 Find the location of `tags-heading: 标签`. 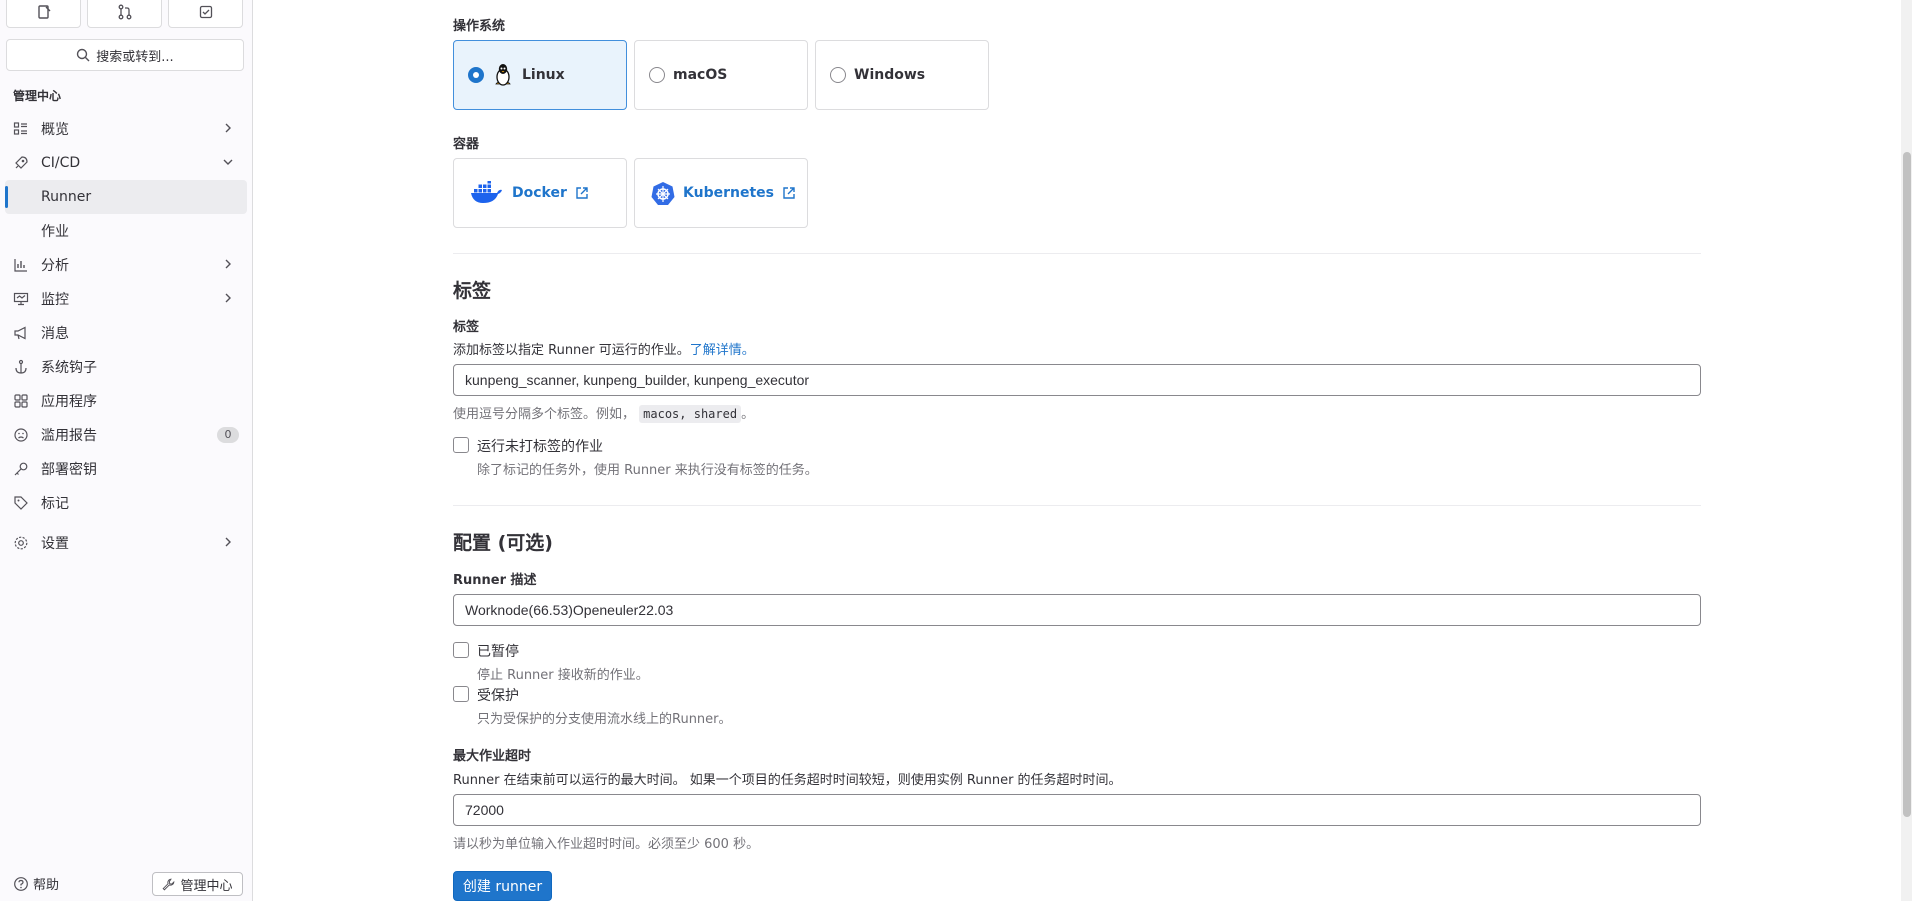

tags-heading: 标签 is located at coordinates (472, 291).